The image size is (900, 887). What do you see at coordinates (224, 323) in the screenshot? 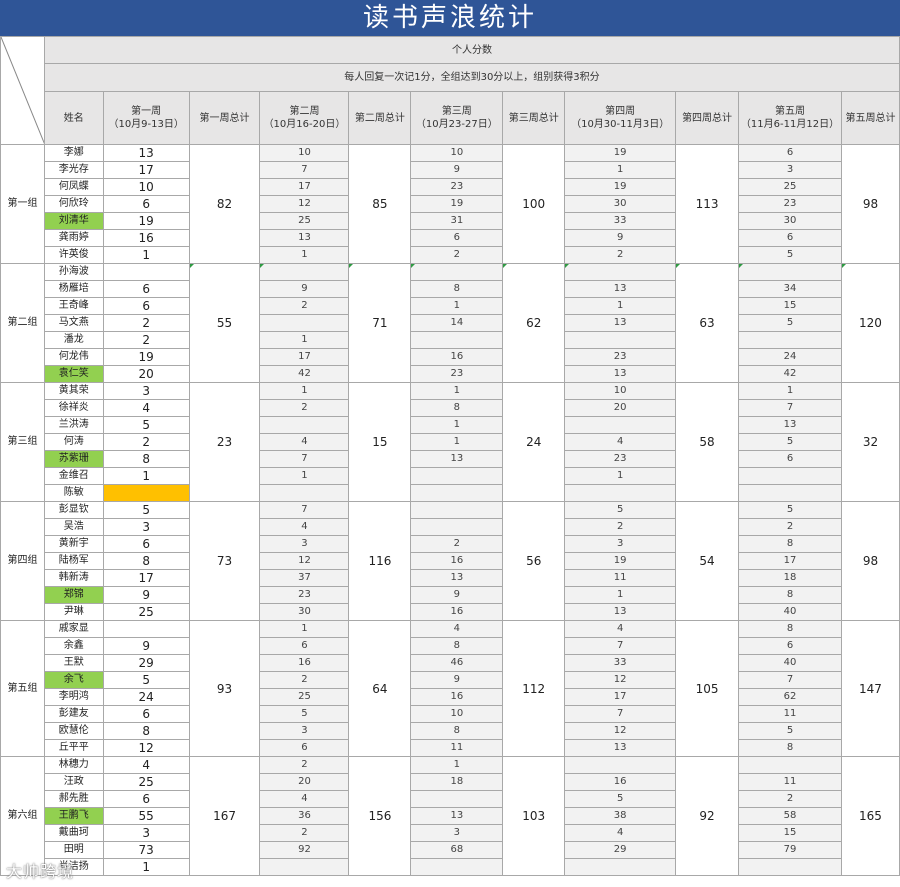
I see `group-total-week-1: 55` at bounding box center [224, 323].